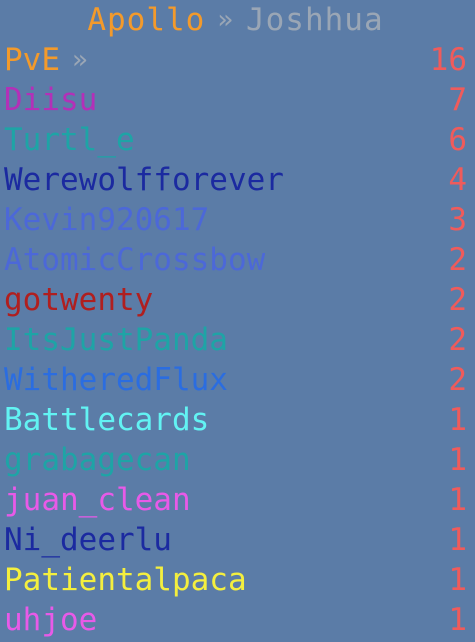  I want to click on player-entry-name: Kevin920617, so click(107, 220).